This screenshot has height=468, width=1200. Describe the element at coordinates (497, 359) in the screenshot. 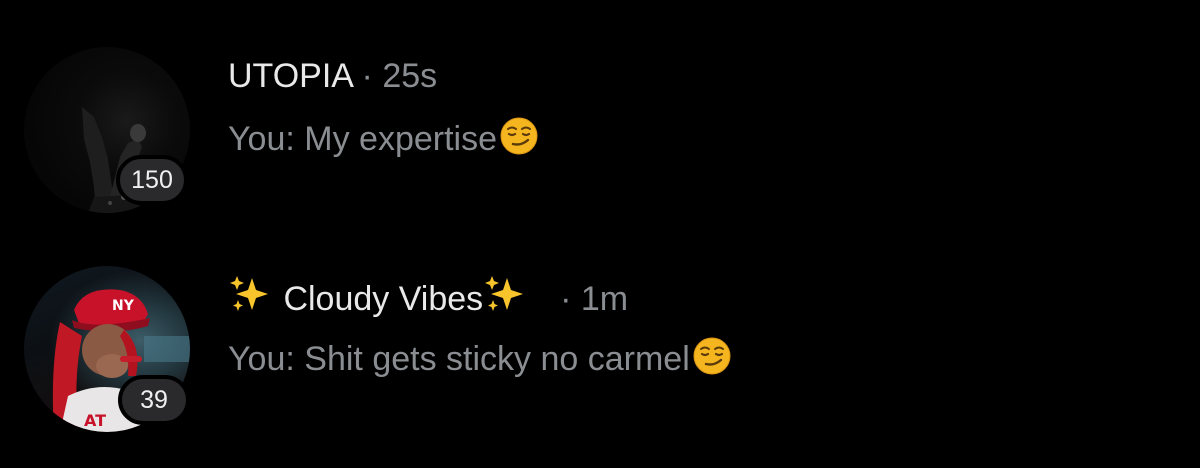

I see `preview-text: Shit gets sticky no carmel` at that location.